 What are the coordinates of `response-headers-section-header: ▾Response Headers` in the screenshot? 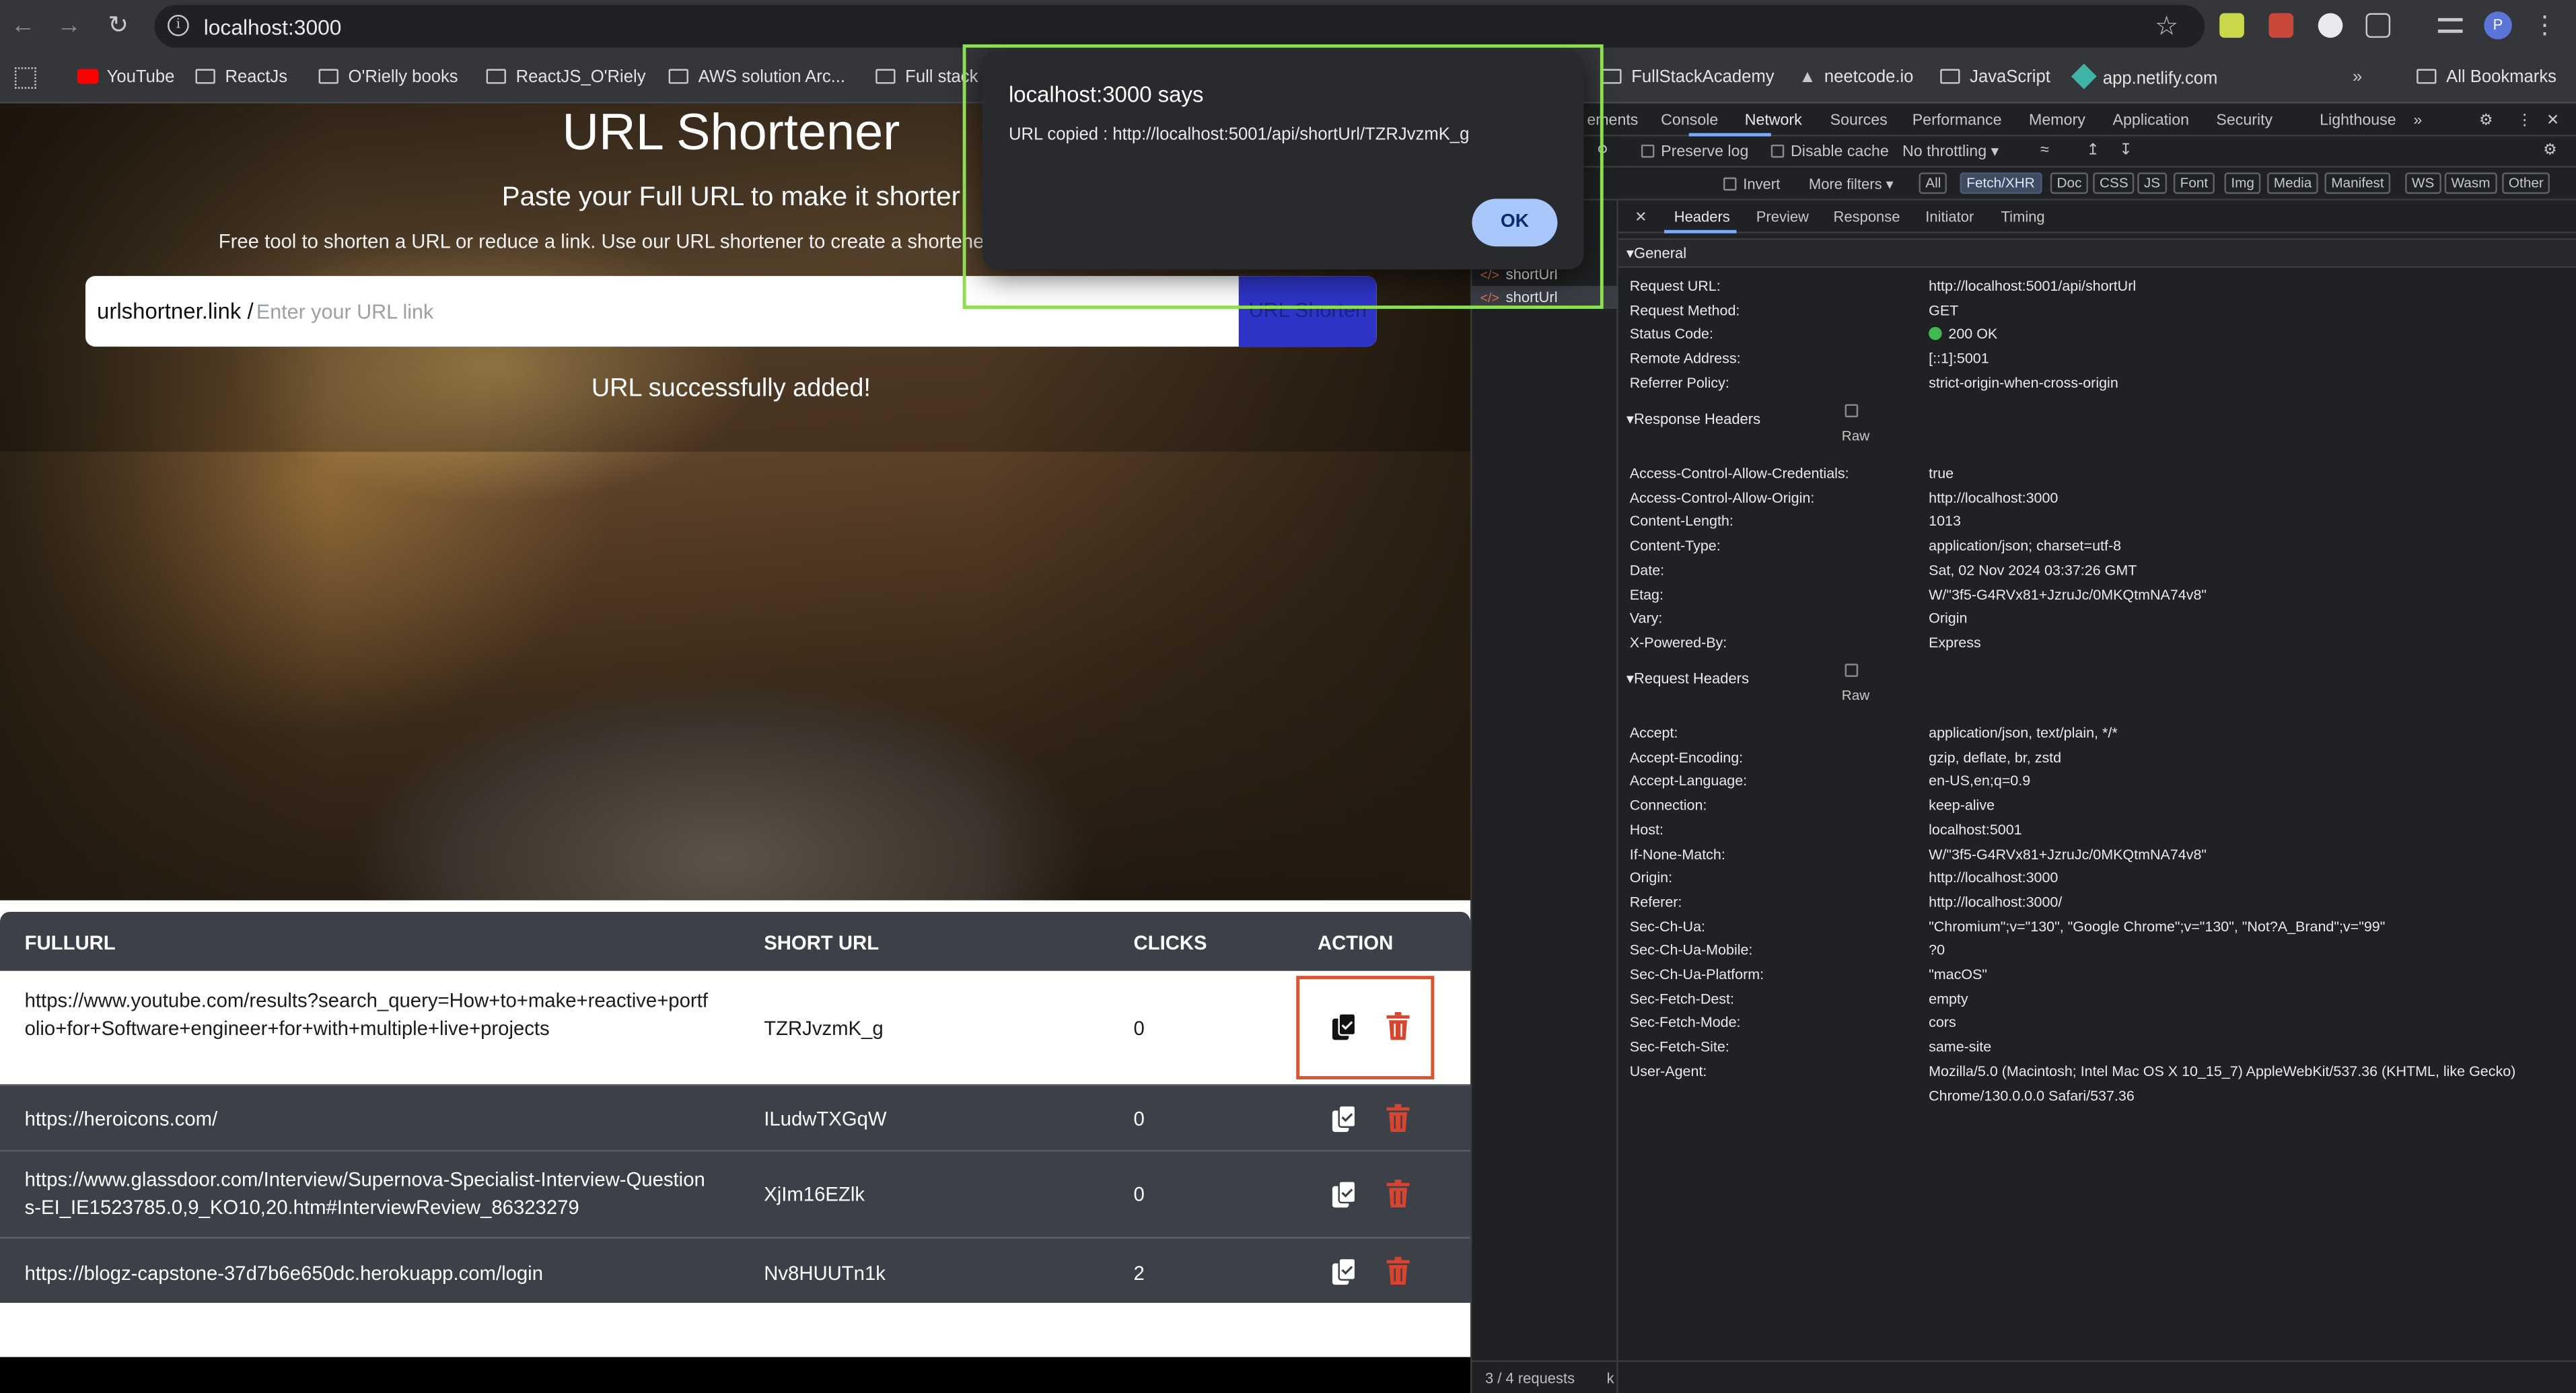 It's located at (2097, 420).